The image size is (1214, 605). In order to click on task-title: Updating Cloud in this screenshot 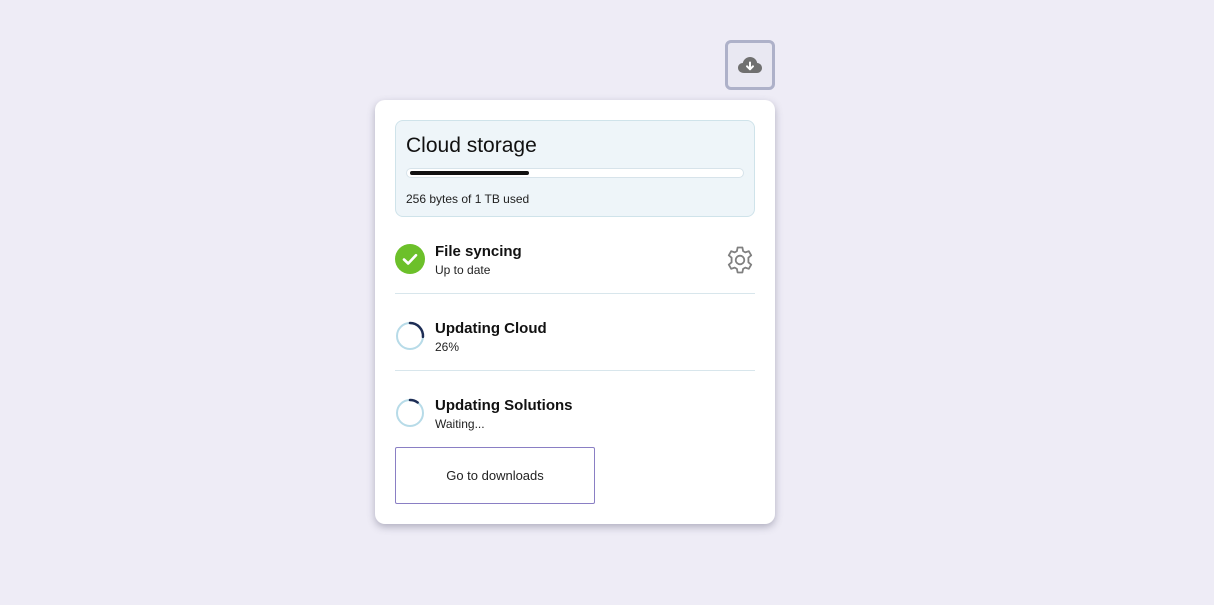, I will do `click(491, 328)`.